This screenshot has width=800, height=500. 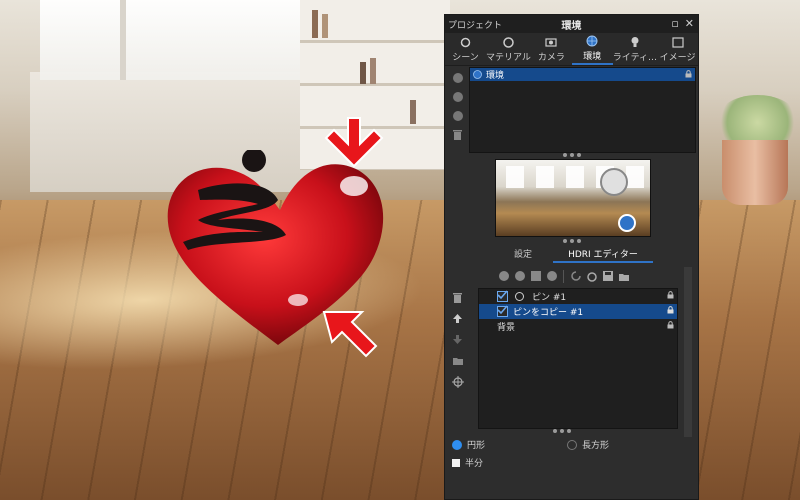 I want to click on add-pin-icon, so click(x=503, y=276).